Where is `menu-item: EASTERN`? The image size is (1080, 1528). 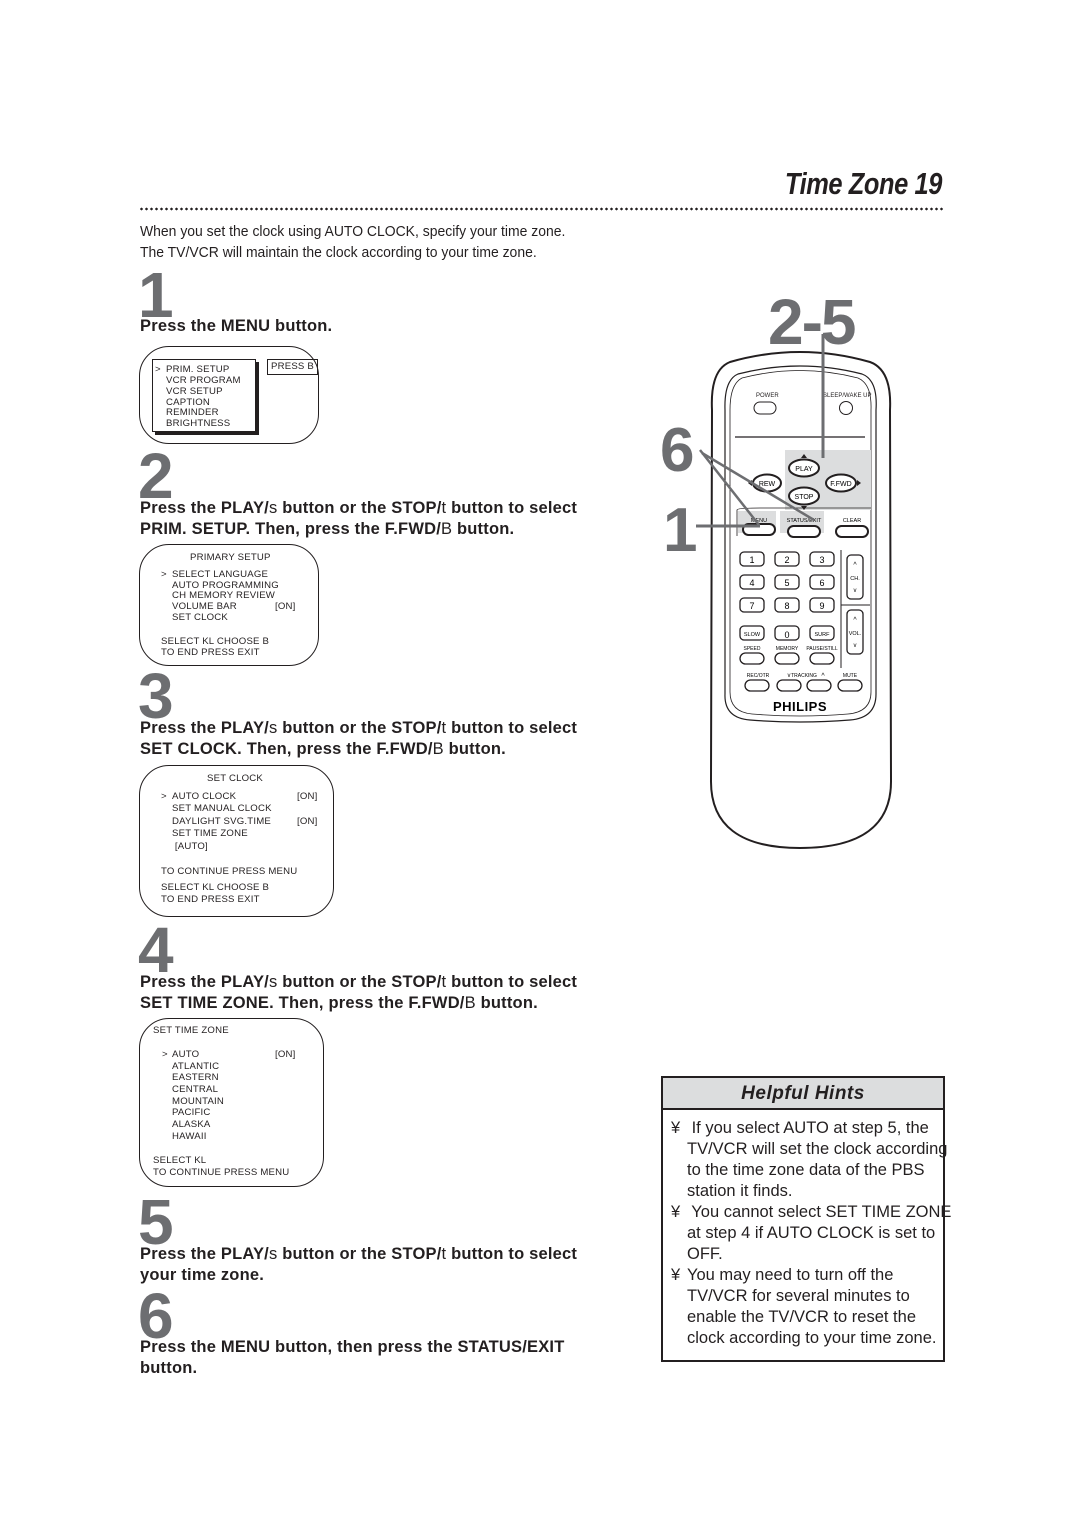
menu-item: EASTERN is located at coordinates (195, 1077).